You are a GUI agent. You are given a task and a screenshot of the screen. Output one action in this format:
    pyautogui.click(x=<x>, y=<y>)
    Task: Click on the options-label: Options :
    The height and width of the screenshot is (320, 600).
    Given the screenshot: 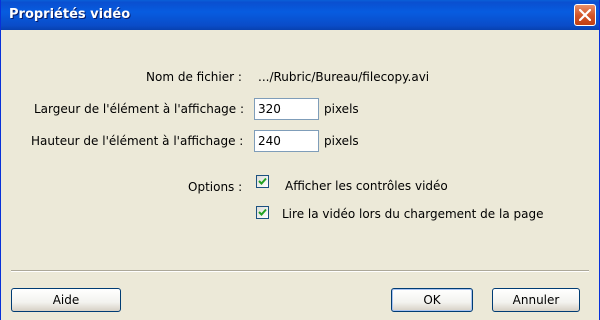 What is the action you would take?
    pyautogui.click(x=215, y=187)
    